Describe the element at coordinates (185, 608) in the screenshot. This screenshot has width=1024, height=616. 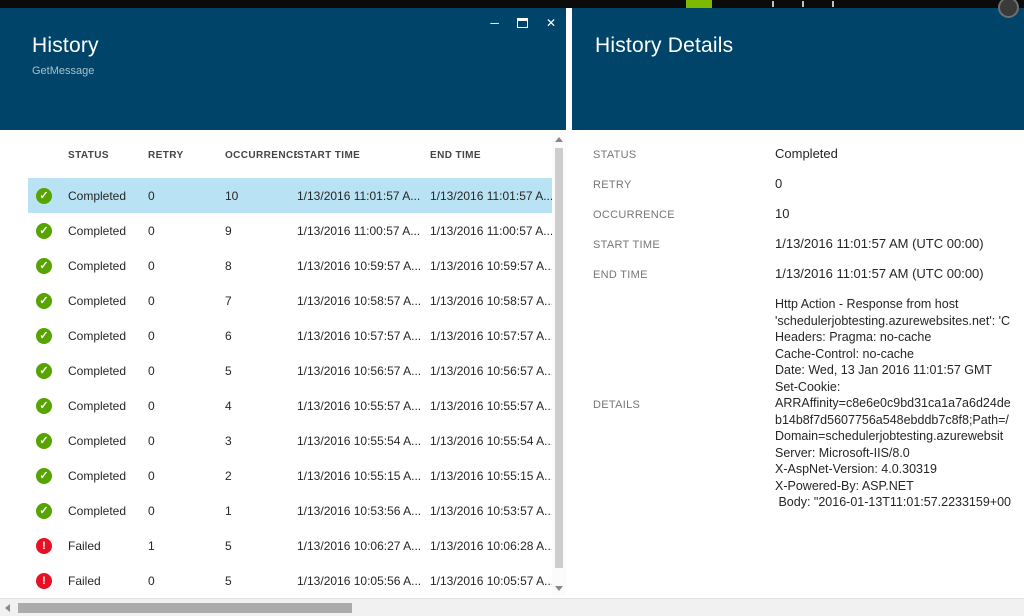
I see `horizontal-scrollbar-thumb` at that location.